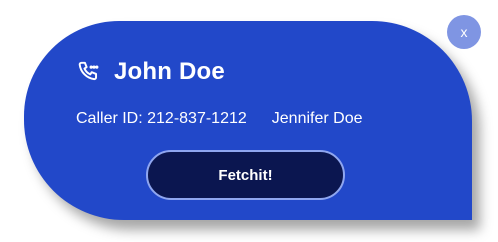 This screenshot has height=242, width=498. I want to click on caller-details: Caller ID: 212-837-1212 Jennifer Doe, so click(219, 119).